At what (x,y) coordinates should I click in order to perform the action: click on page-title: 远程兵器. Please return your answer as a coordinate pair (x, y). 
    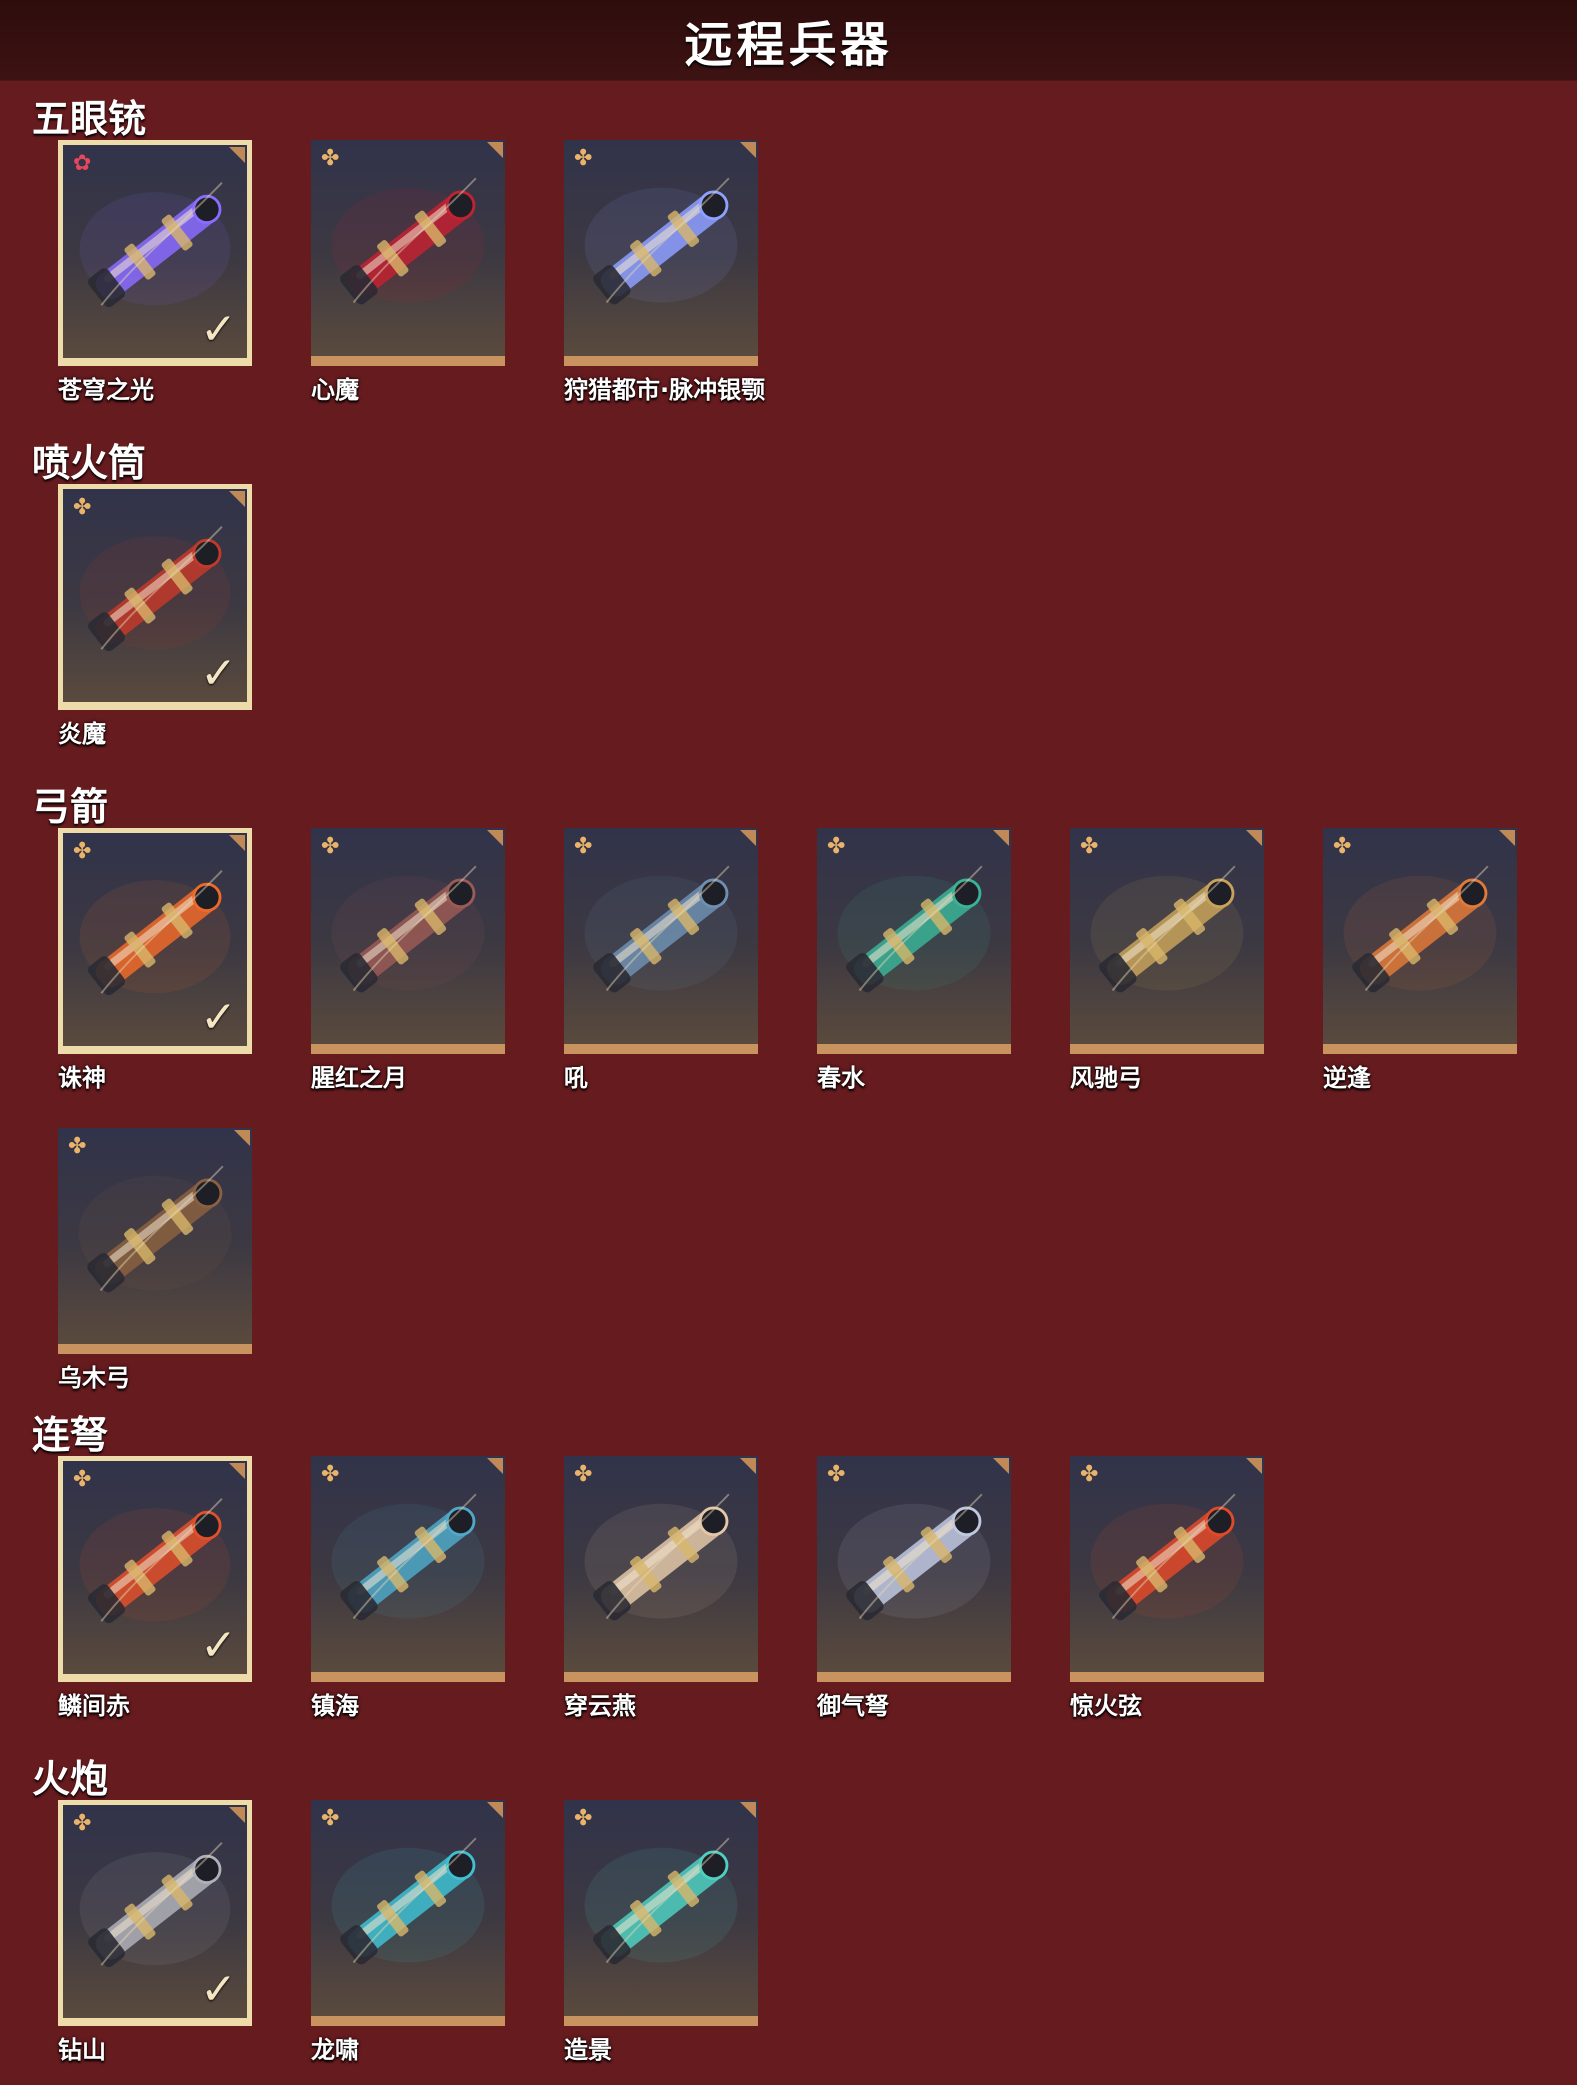
    Looking at the image, I should click on (788, 45).